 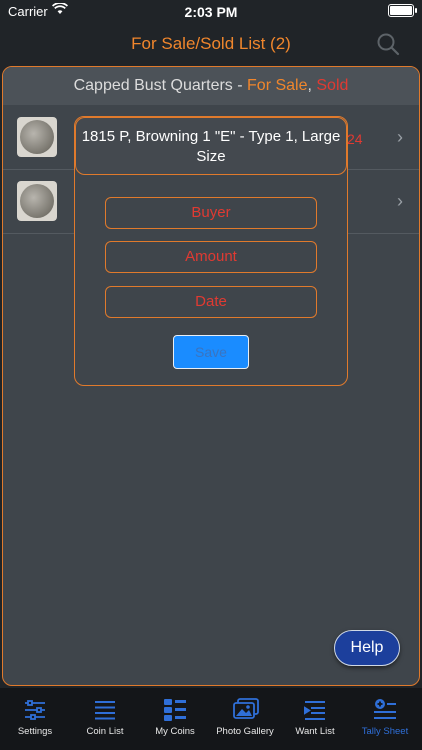 What do you see at coordinates (332, 85) in the screenshot?
I see `header-sold: Sold` at bounding box center [332, 85].